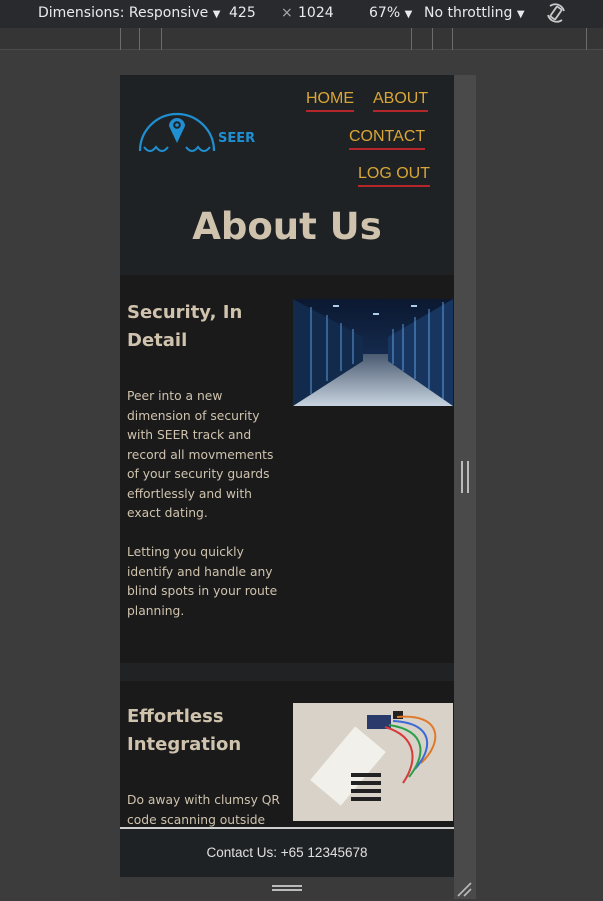  Describe the element at coordinates (465, 477) in the screenshot. I see `resize-handle` at that location.